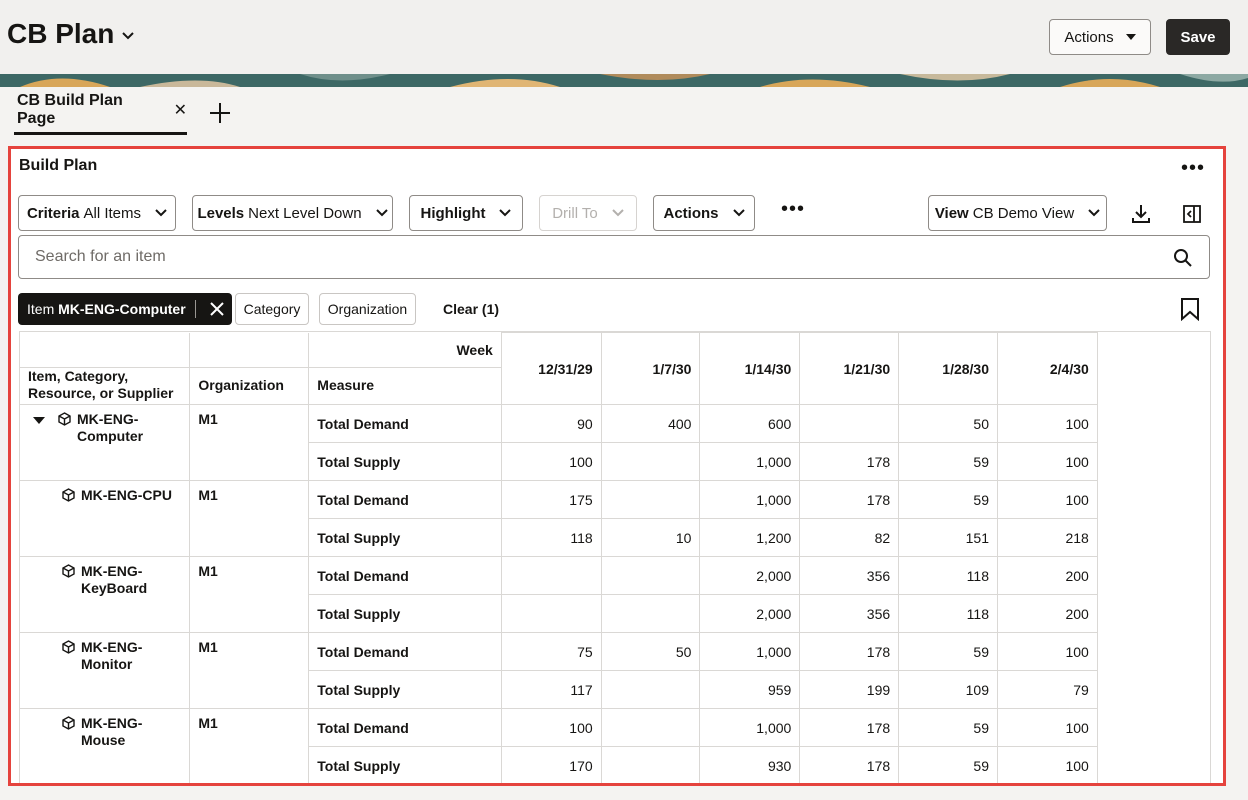 Image resolution: width=1248 pixels, height=800 pixels. What do you see at coordinates (220, 113) in the screenshot?
I see `add-tab-icon` at bounding box center [220, 113].